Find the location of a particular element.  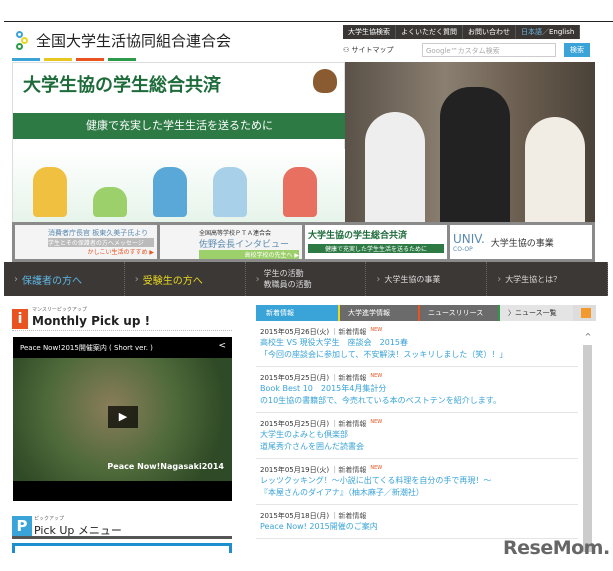

news-link: 「今回の座談会に参加して、不安解決！スッキリしました（笑）！」 is located at coordinates (417, 355).